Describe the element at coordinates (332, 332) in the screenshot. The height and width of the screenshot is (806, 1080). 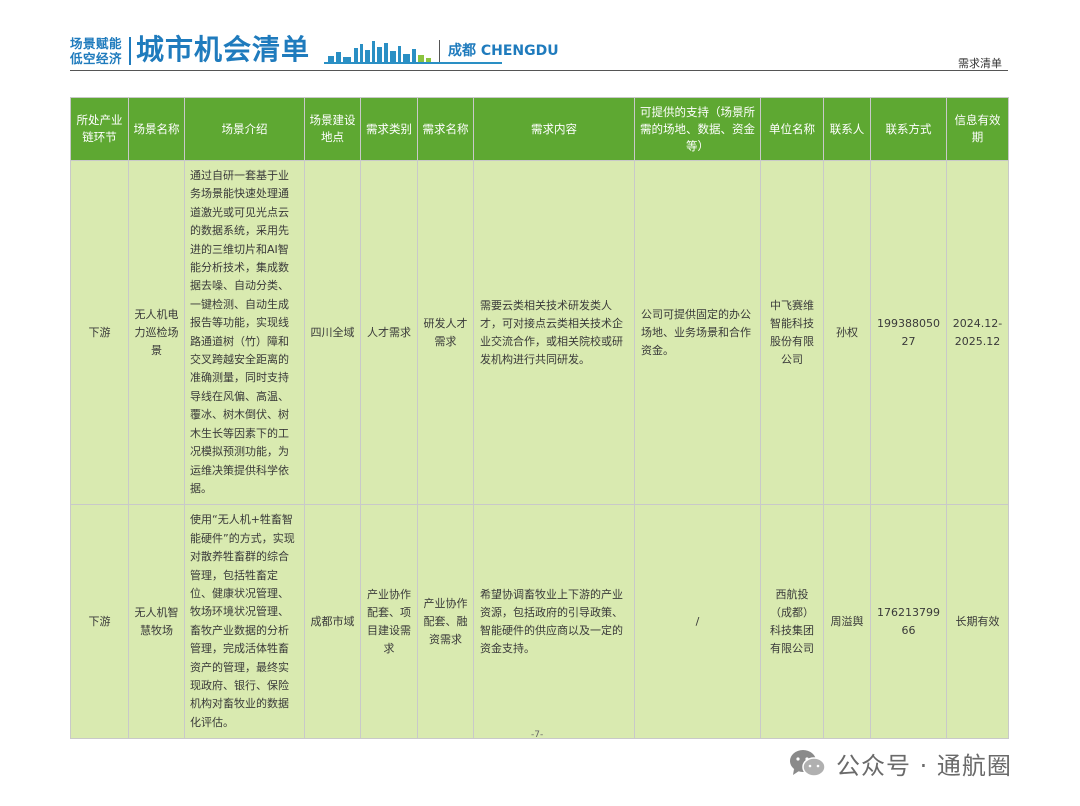
I see `cell-location: 四川全域` at that location.